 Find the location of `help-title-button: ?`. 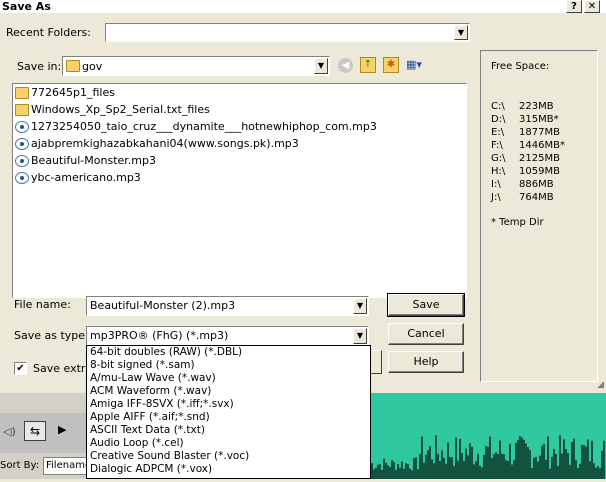

help-title-button: ? is located at coordinates (574, 6).